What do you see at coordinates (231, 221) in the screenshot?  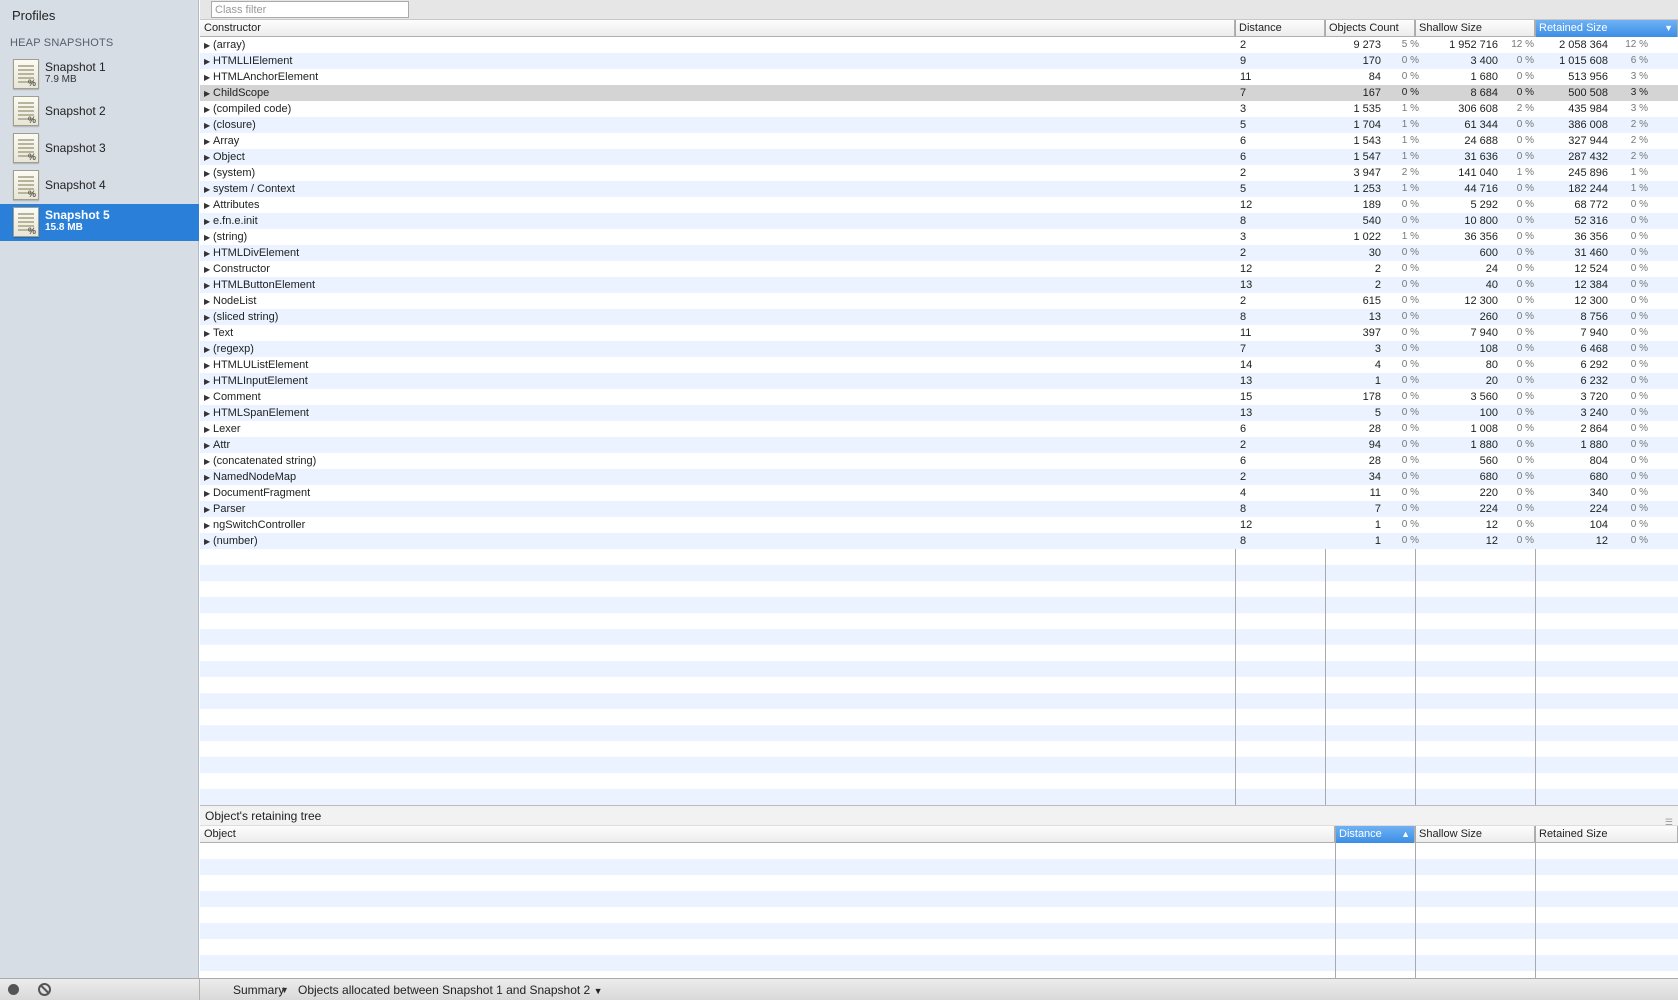 I see `constructor-cell: ▶ e.fn.e.init` at bounding box center [231, 221].